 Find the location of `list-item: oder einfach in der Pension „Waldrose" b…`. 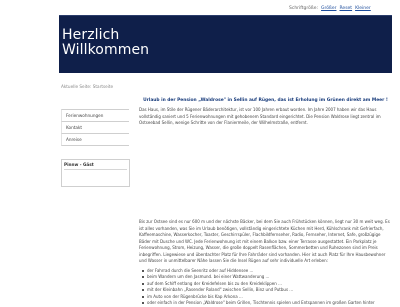

list-item: oder einfach in der Pension „Waldrose" b… is located at coordinates (267, 303).